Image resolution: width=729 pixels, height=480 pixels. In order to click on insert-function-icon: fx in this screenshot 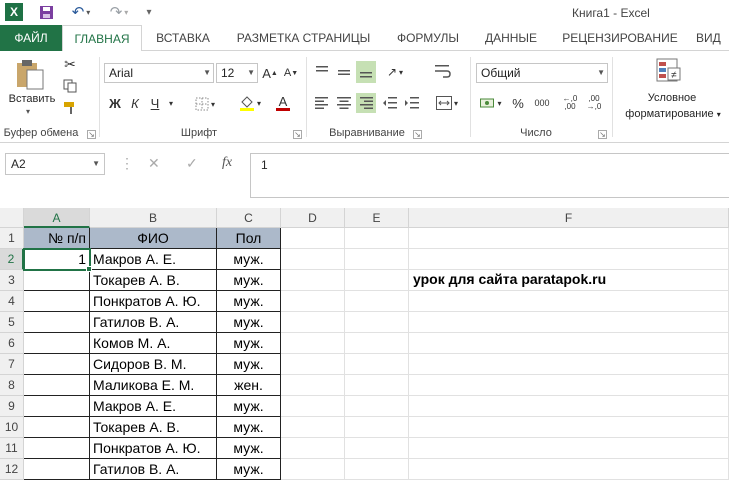, I will do `click(227, 163)`.